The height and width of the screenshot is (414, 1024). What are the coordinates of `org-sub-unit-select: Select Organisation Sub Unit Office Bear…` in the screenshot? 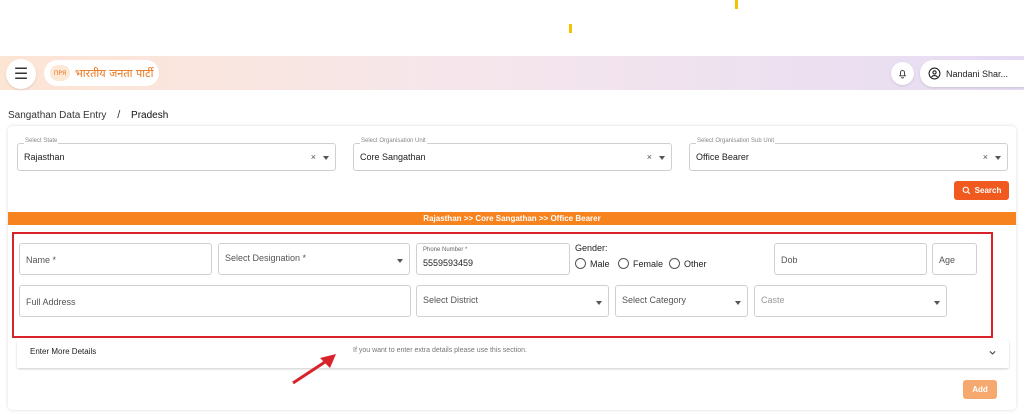 It's located at (848, 154).